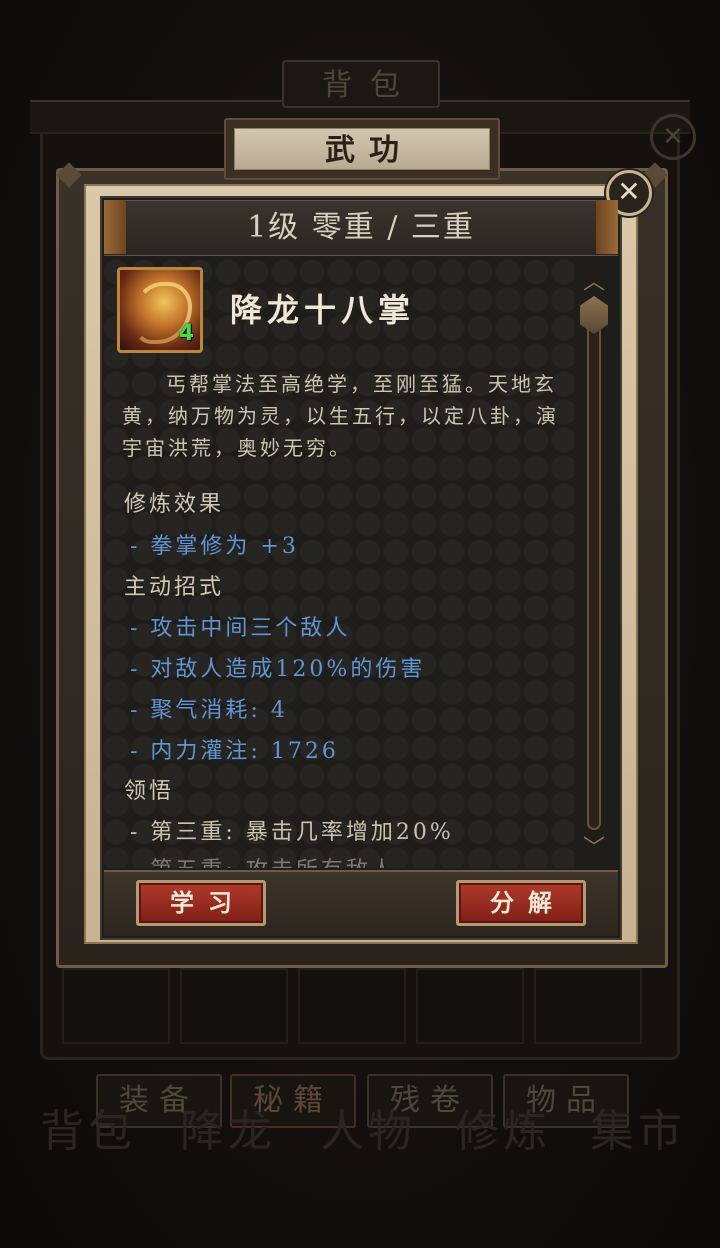 Image resolution: width=720 pixels, height=1248 pixels. What do you see at coordinates (263, 860) in the screenshot?
I see `insight-item: - 第五重: 攻击所有敌人` at bounding box center [263, 860].